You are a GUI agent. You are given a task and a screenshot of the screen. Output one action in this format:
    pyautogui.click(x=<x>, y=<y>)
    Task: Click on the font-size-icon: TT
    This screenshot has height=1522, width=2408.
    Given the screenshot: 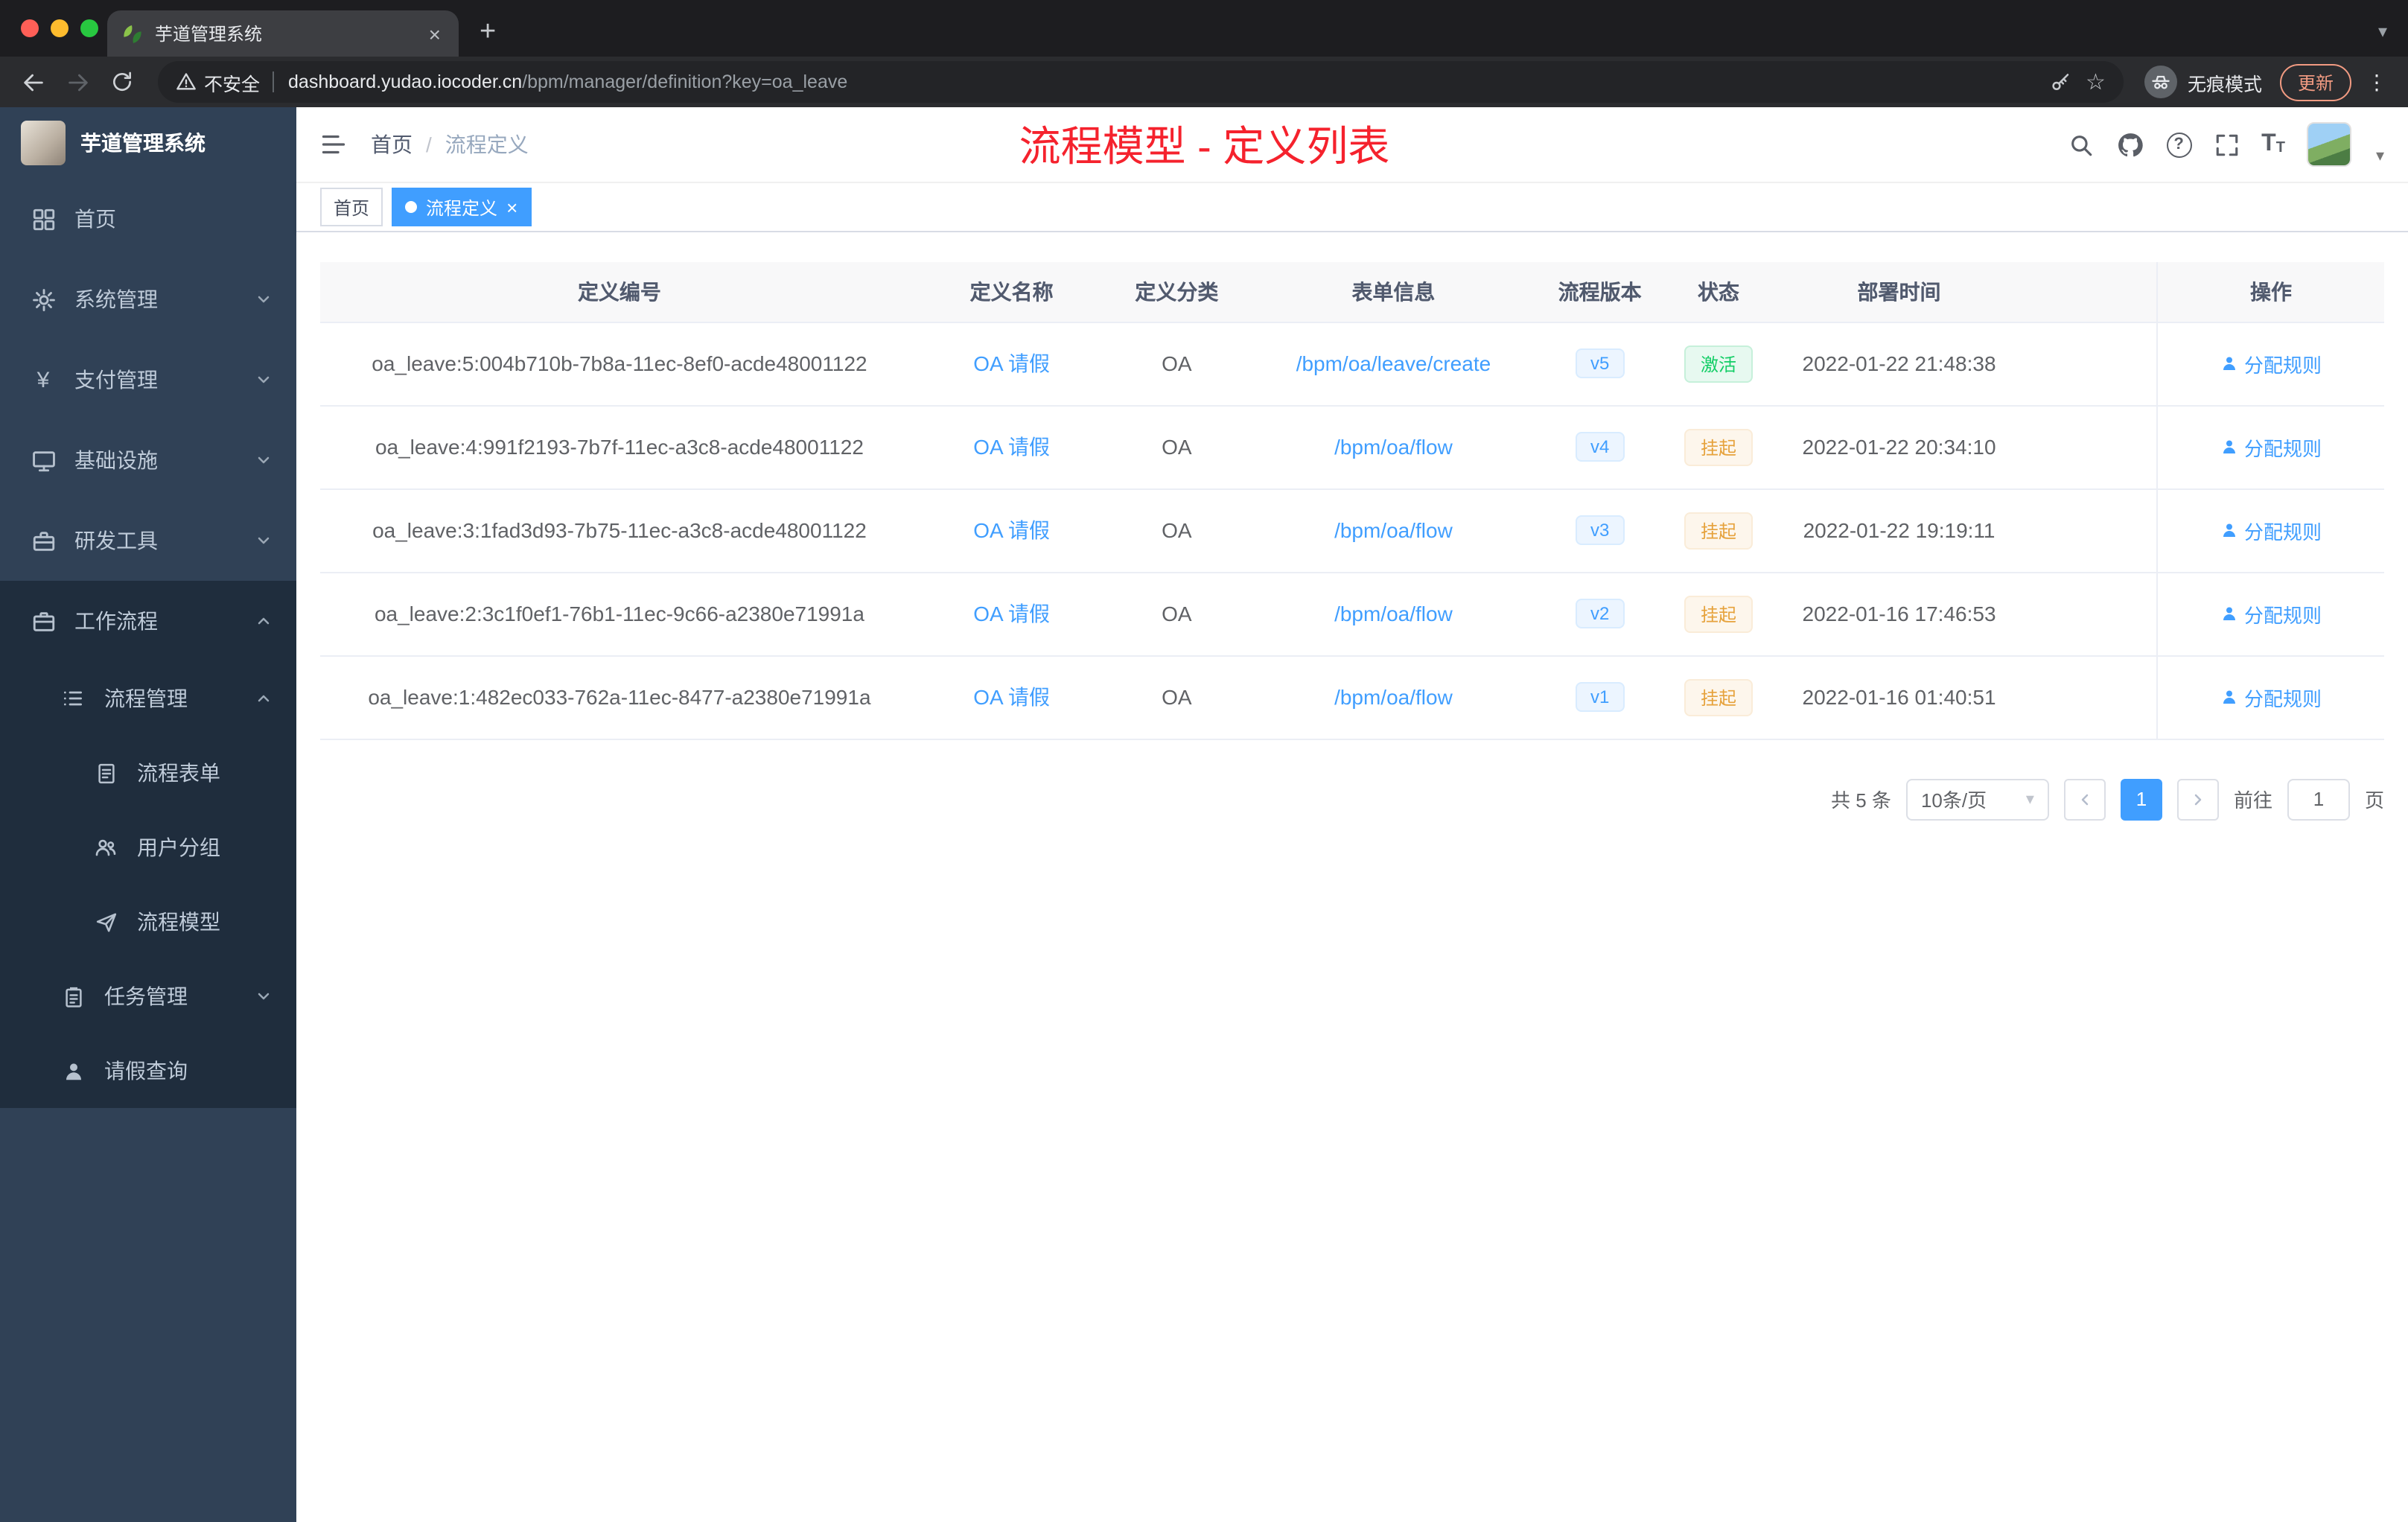 What is the action you would take?
    pyautogui.click(x=2273, y=144)
    